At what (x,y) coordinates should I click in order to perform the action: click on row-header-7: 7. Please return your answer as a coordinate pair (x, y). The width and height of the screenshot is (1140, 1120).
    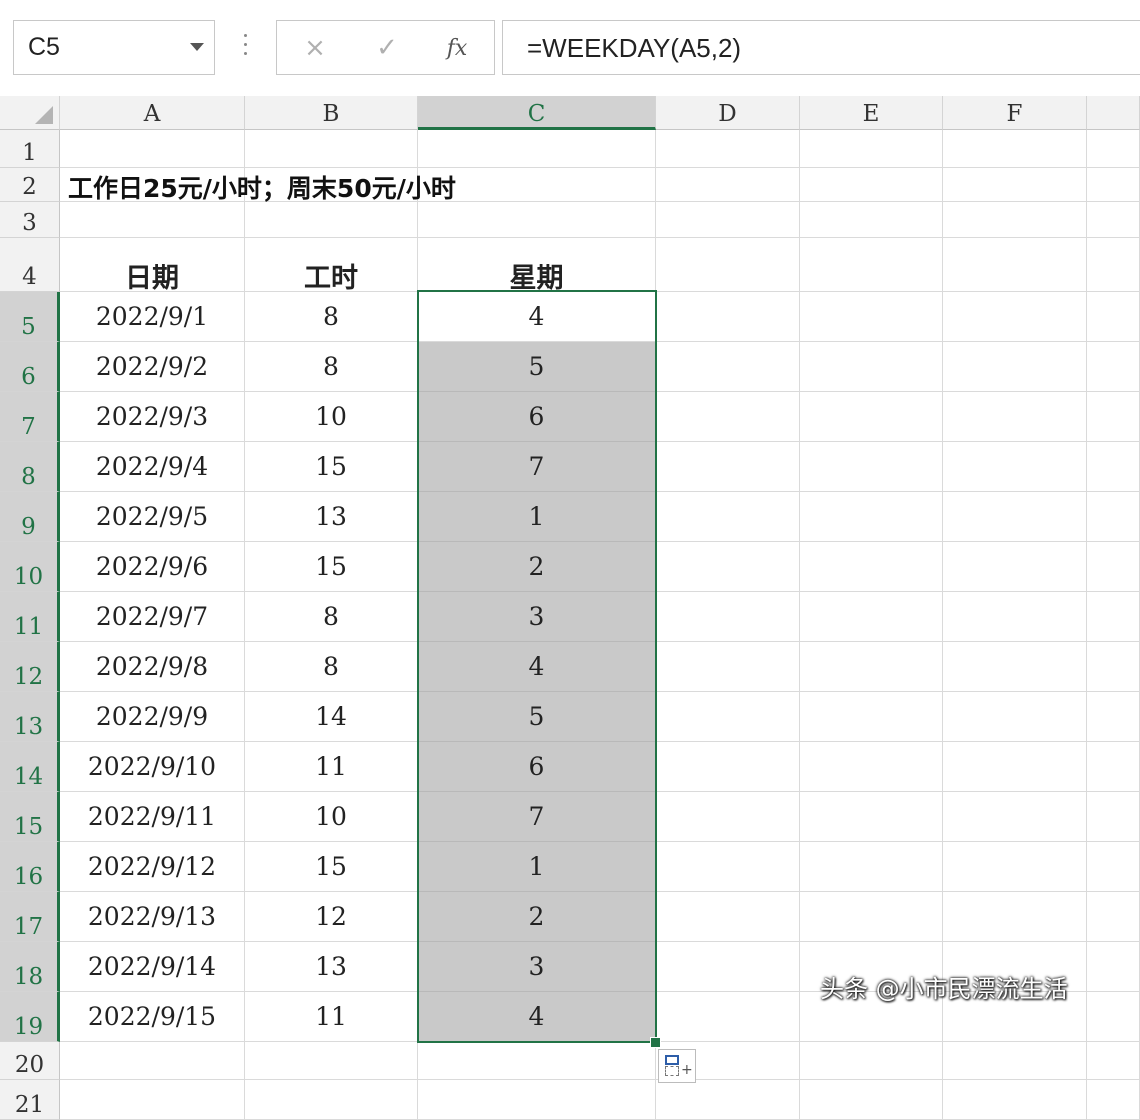
    Looking at the image, I should click on (30, 417).